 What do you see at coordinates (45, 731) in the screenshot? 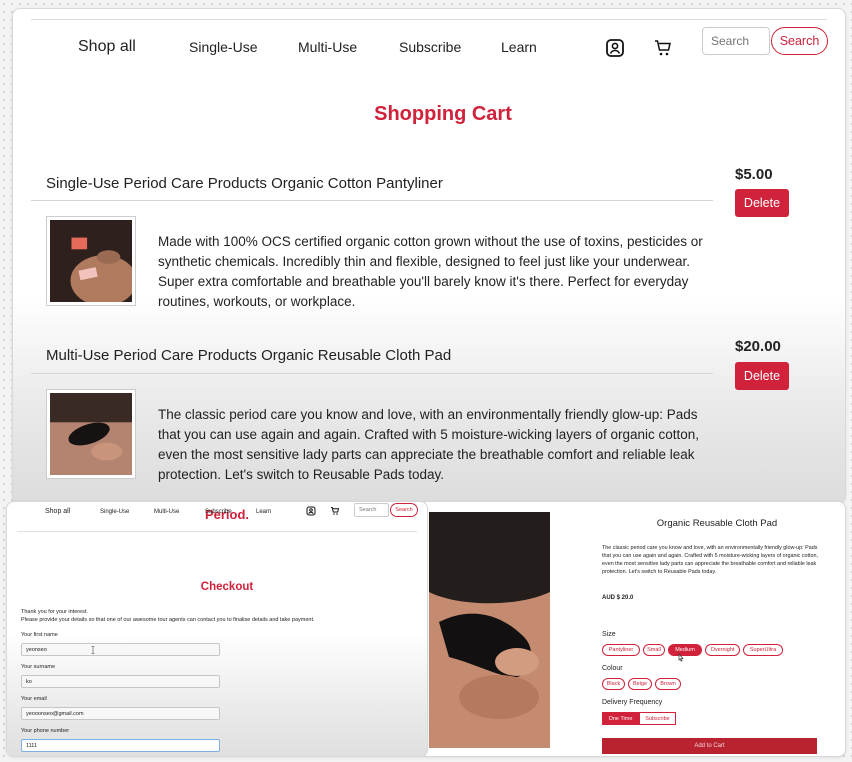
I see `phone-label: Your phone number` at bounding box center [45, 731].